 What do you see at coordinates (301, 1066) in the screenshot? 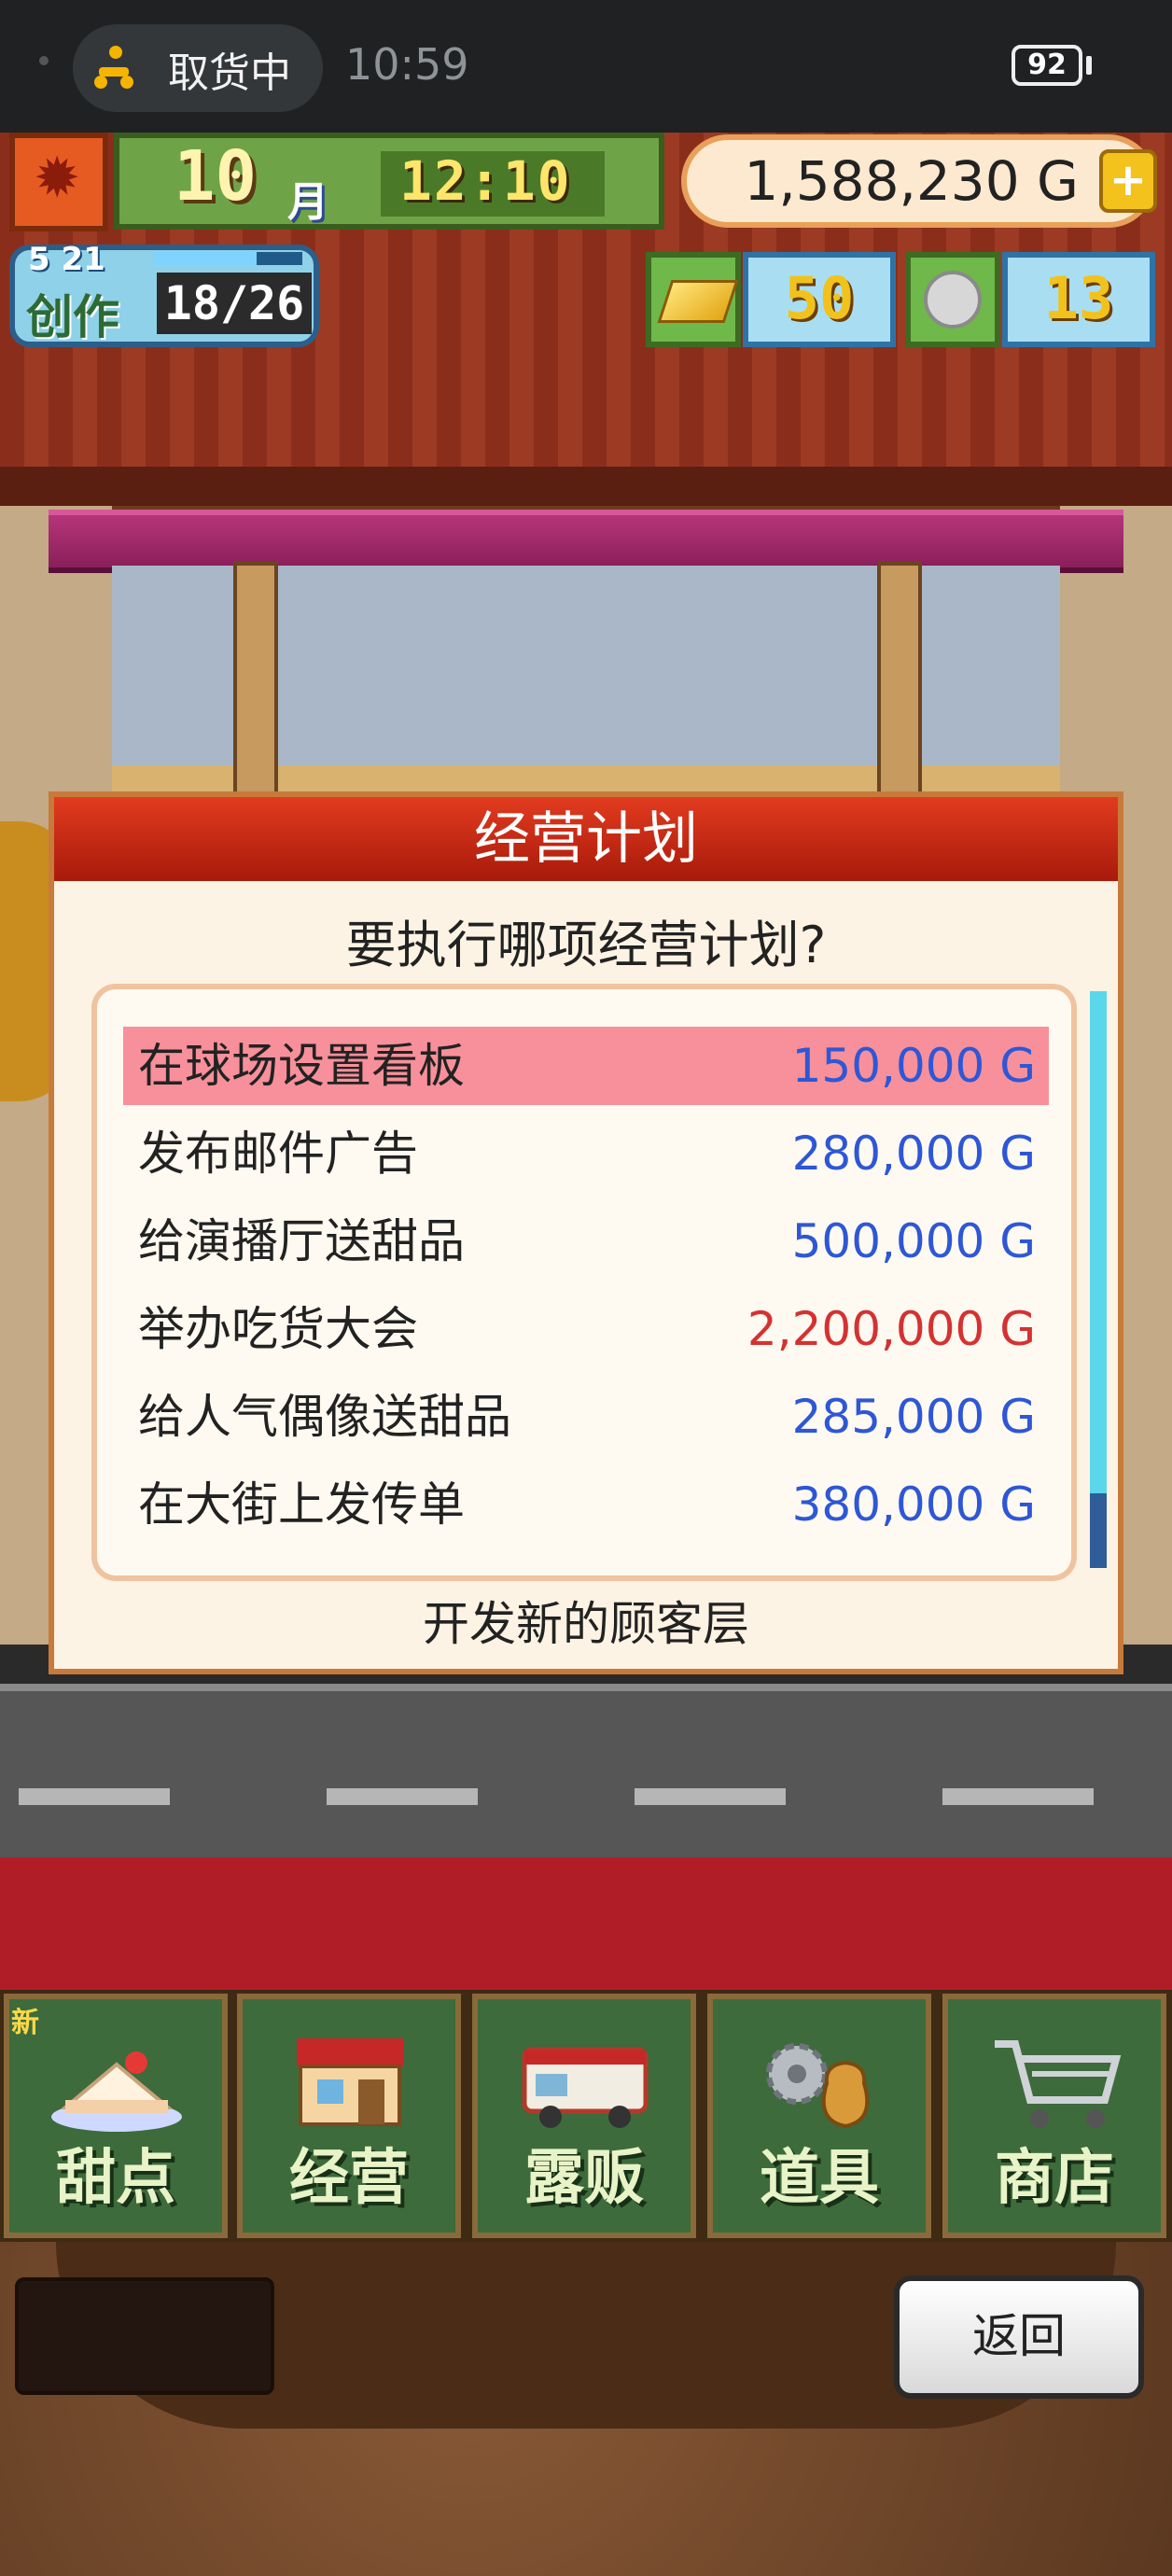
I see `plan-name: 在球场设置看板` at bounding box center [301, 1066].